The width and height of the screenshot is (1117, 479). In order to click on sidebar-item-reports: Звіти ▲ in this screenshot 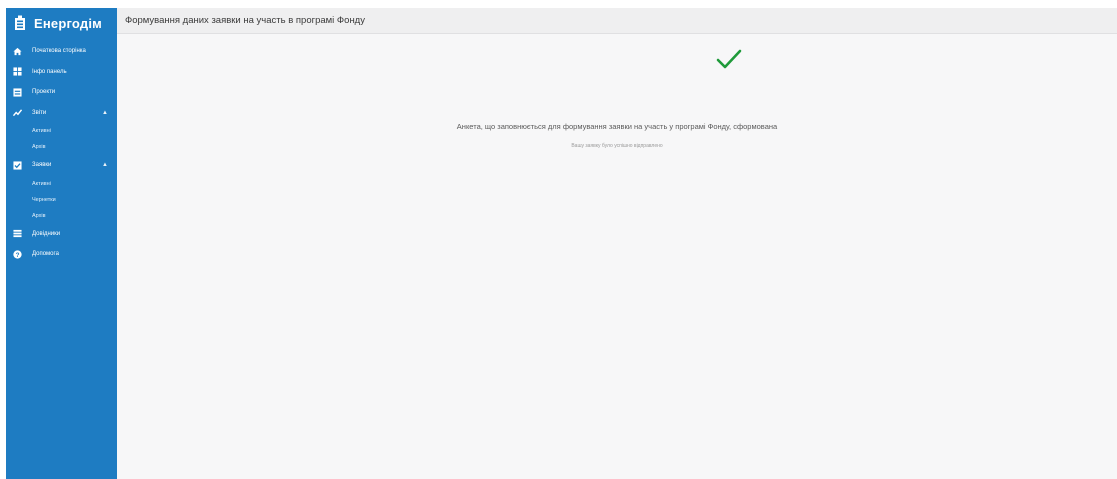, I will do `click(61, 113)`.